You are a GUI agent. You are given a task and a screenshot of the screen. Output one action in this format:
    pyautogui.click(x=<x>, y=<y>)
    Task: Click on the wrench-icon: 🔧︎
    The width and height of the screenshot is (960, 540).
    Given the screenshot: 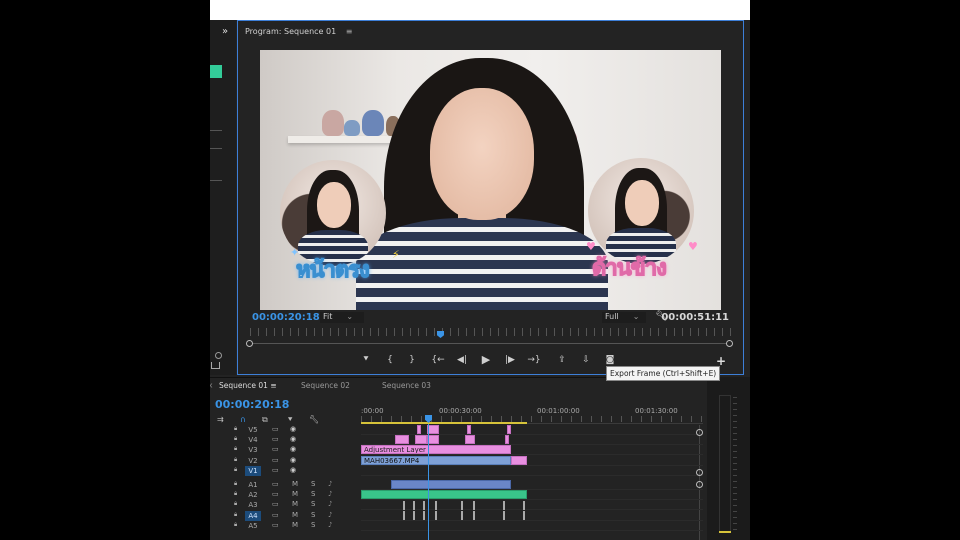 What is the action you would take?
    pyautogui.click(x=314, y=419)
    